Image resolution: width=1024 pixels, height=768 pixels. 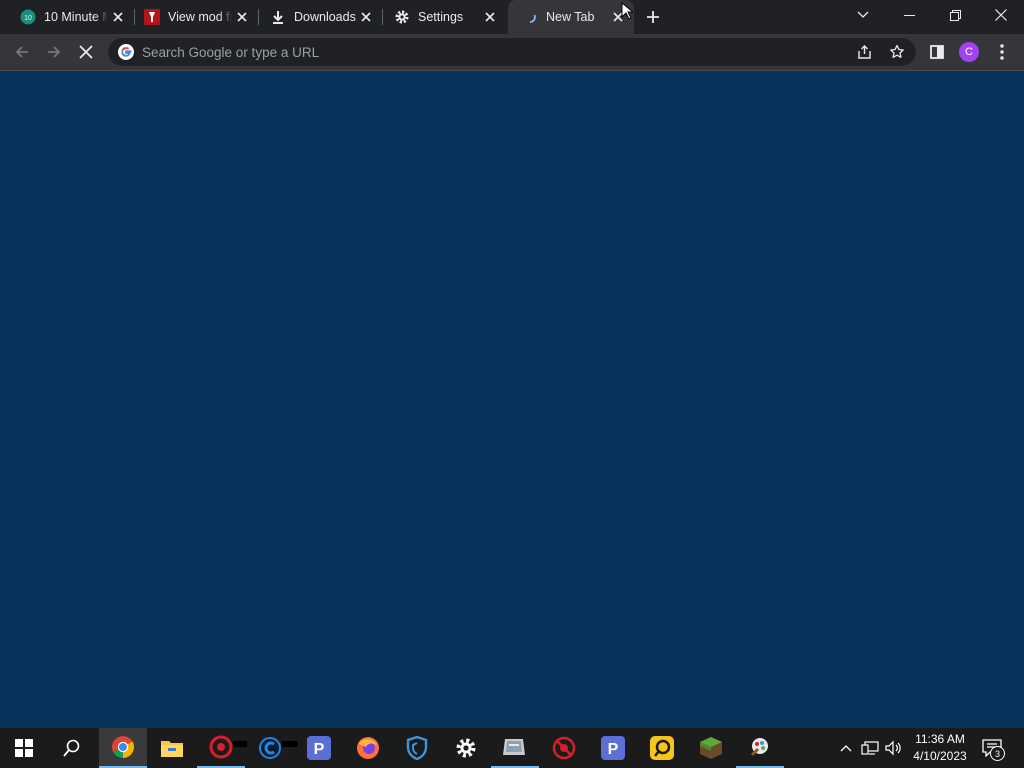 I want to click on taskbar-minecraft, so click(x=711, y=748).